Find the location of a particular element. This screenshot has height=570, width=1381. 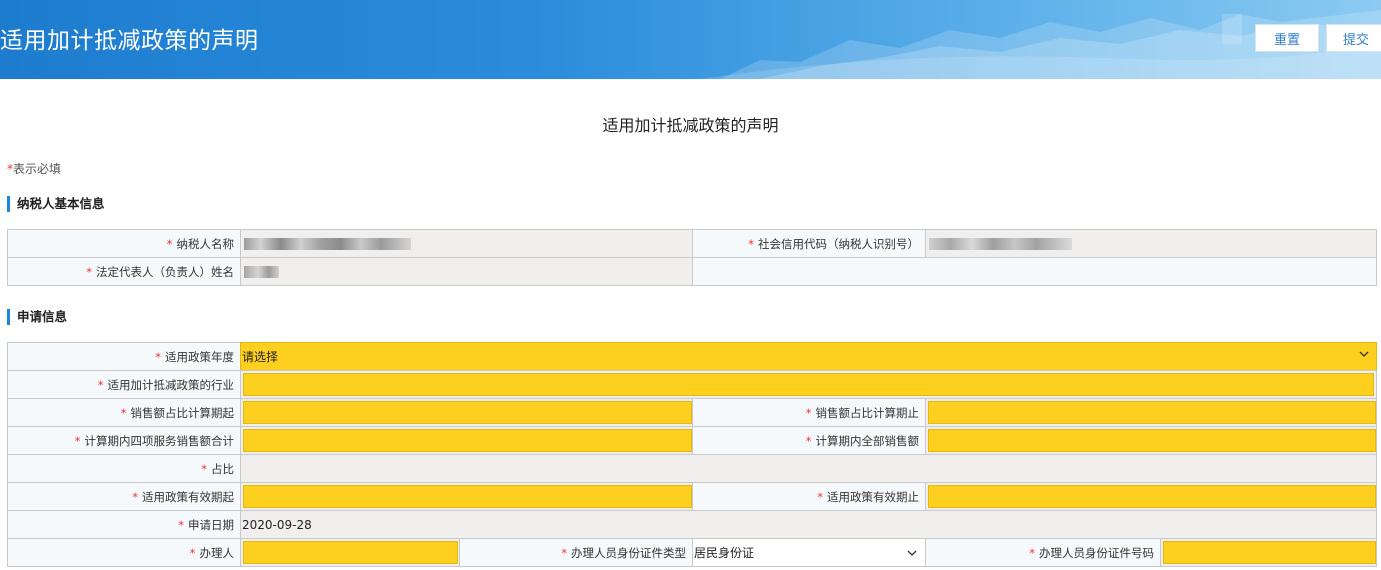

required-note: *表示必填 is located at coordinates (34, 168).